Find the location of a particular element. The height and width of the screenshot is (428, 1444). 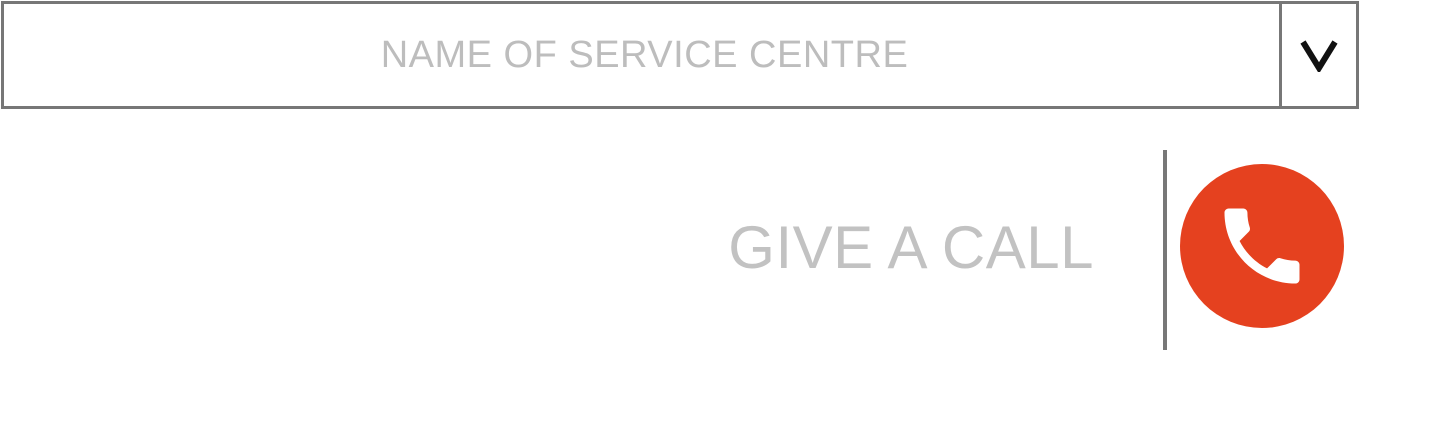

call-button is located at coordinates (1262, 246).